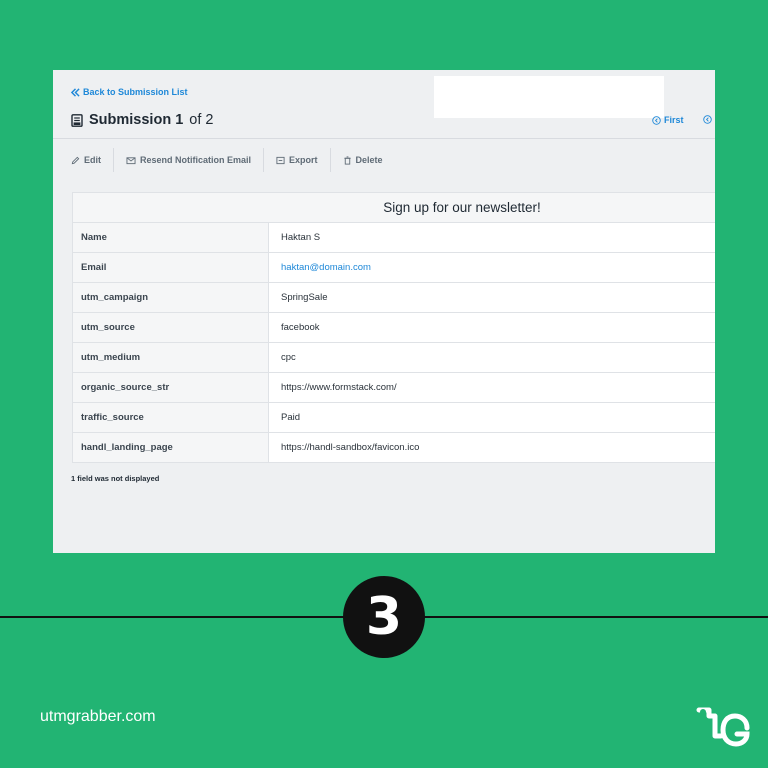 This screenshot has height=768, width=768. I want to click on table-row: Email haktan@domain.com, so click(393, 267).